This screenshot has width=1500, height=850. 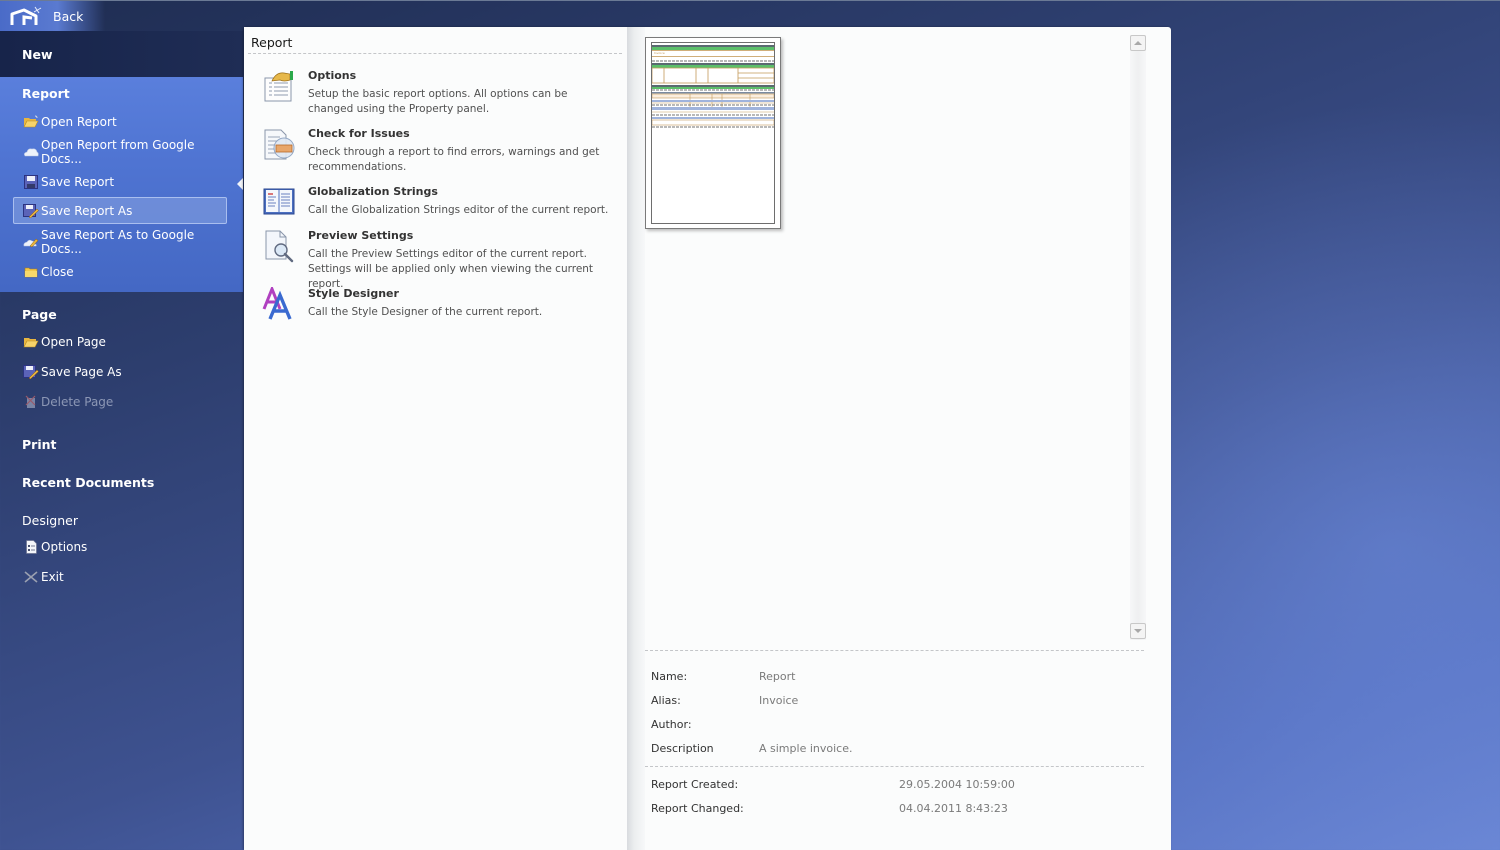 I want to click on pane-divider, so click(x=636, y=438).